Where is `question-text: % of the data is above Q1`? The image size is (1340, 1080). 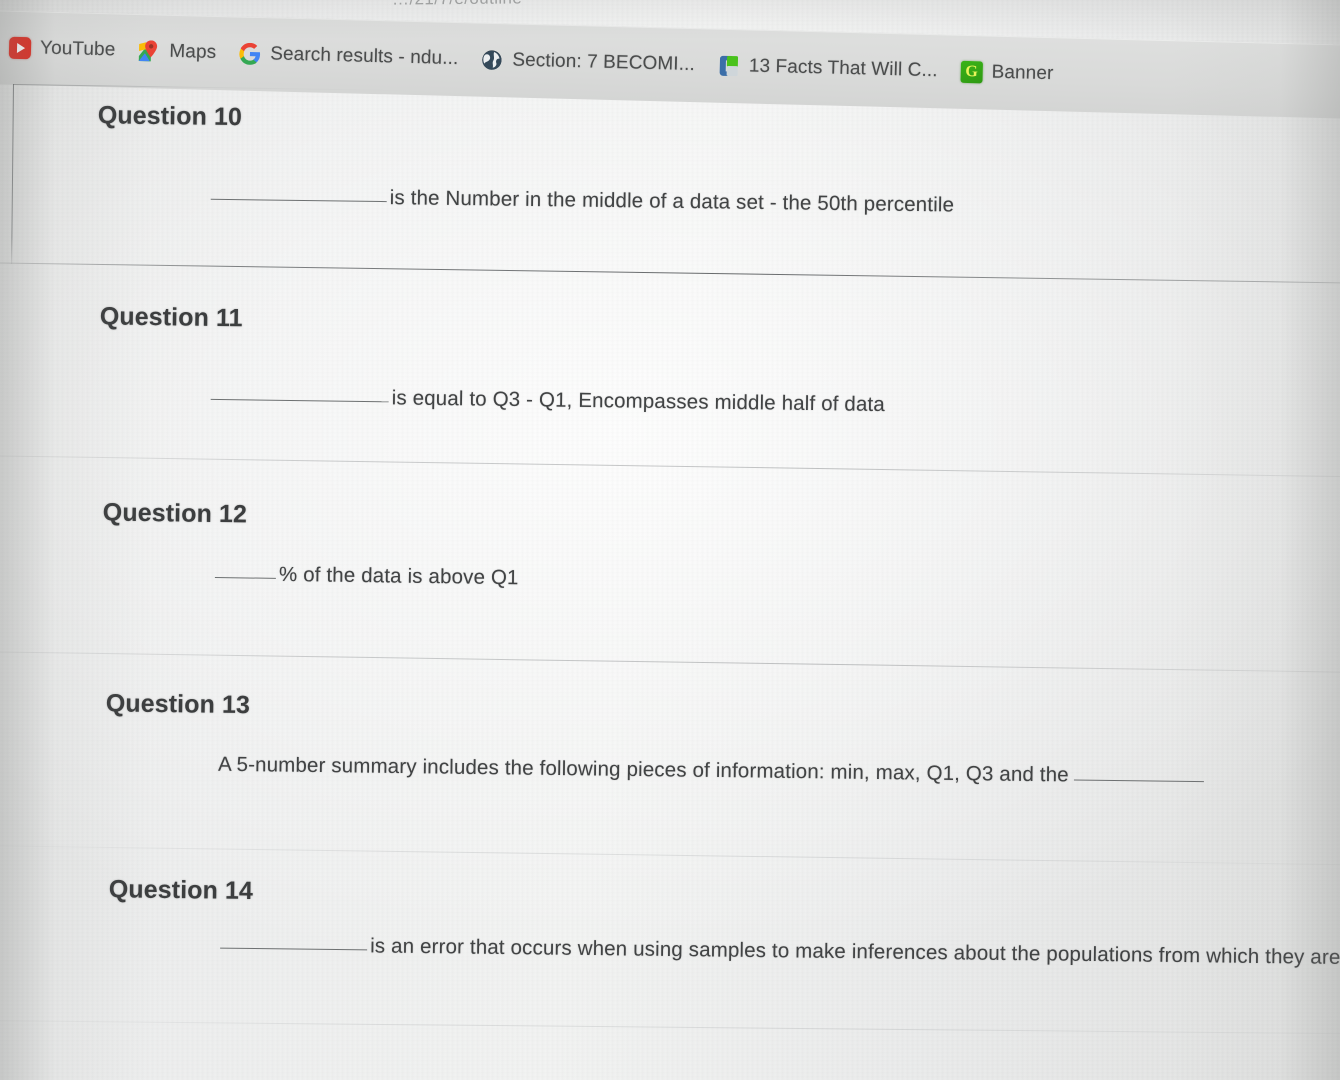
question-text: % of the data is above Q1 is located at coordinates (366, 576).